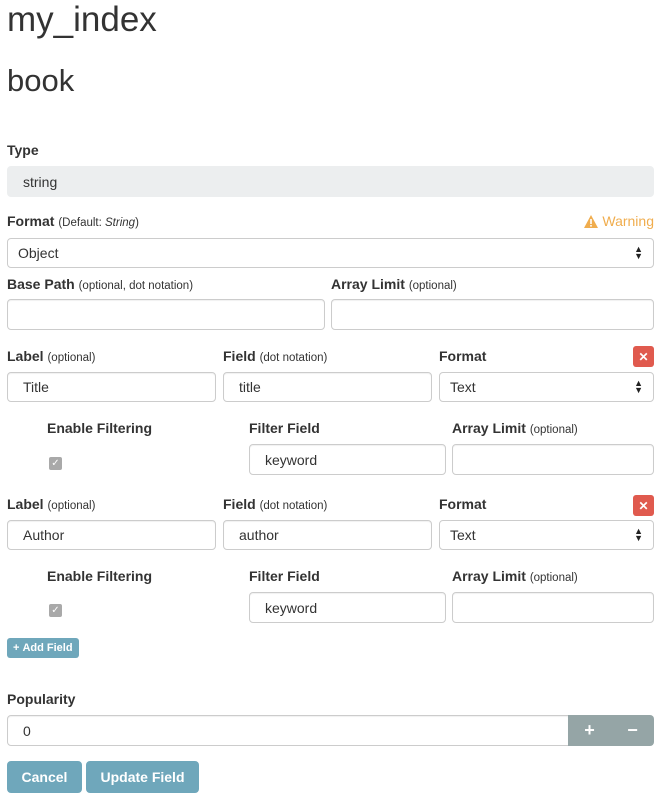 The height and width of the screenshot is (799, 661). I want to click on add-field-button: + Add Field, so click(43, 648).